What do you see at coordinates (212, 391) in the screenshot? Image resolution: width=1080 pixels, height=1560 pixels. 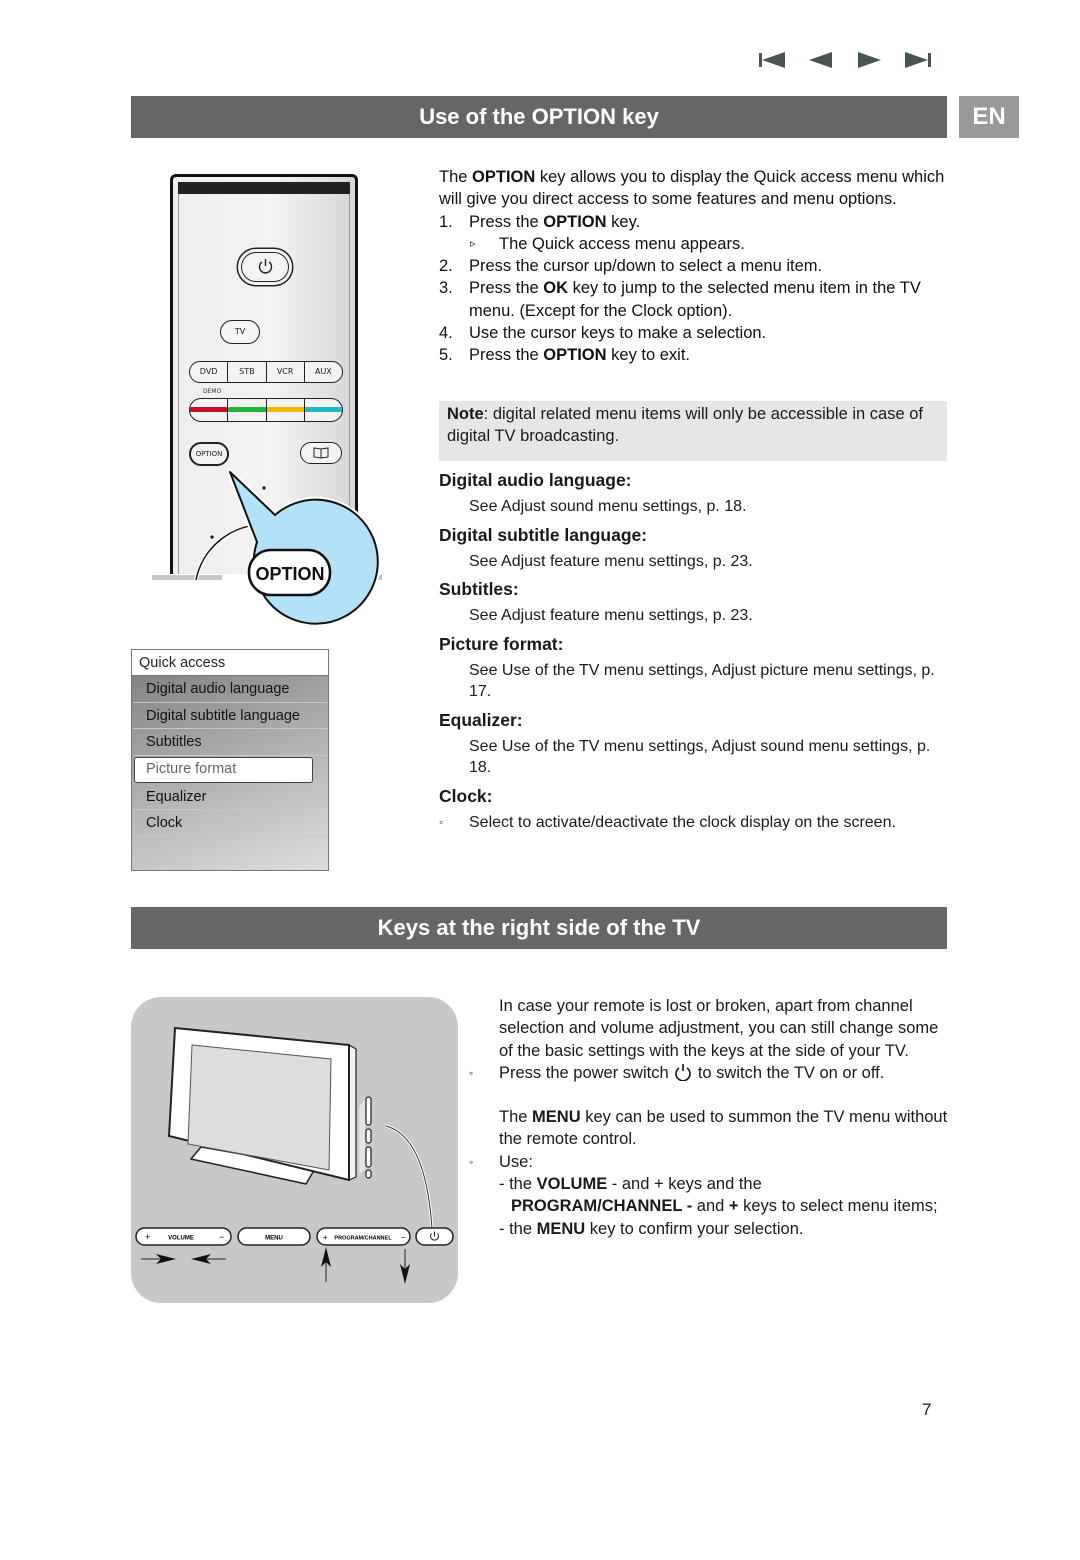 I see `remote-demo-label: DEMO` at bounding box center [212, 391].